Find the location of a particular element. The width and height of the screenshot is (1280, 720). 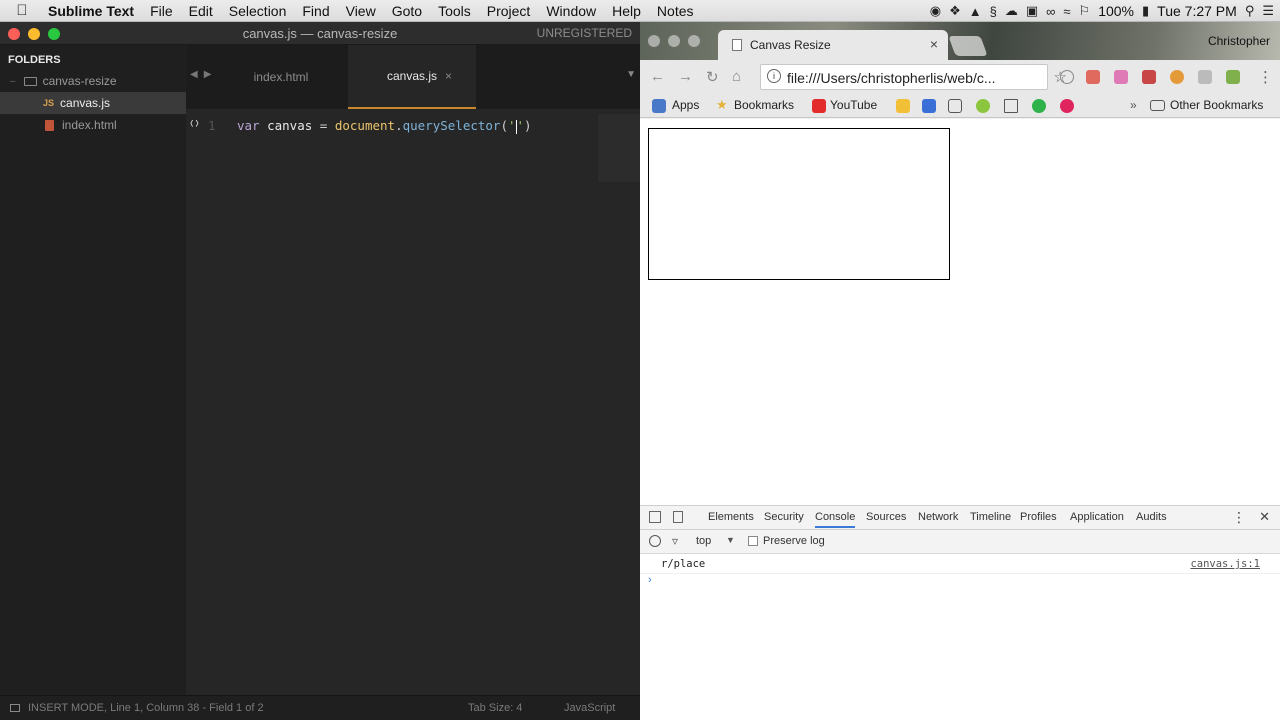

glasses-icon: ∞ is located at coordinates (1050, 11).